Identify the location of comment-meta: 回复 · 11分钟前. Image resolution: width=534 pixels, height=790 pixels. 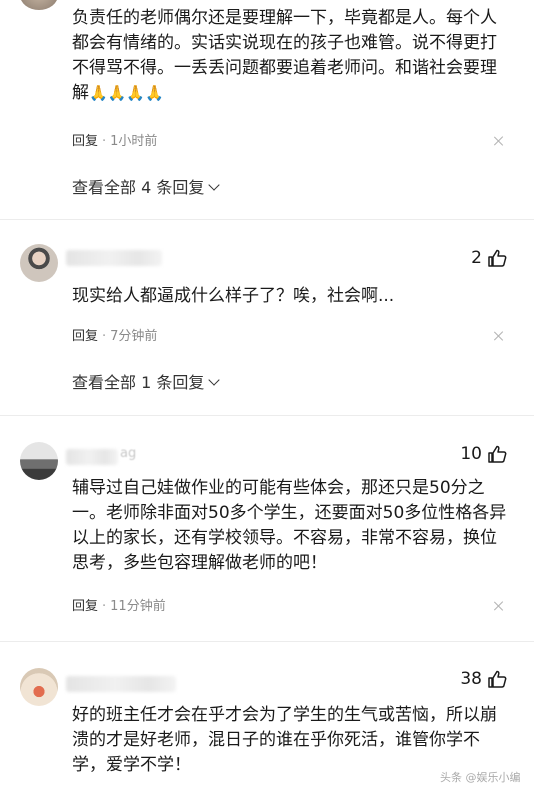
(119, 604).